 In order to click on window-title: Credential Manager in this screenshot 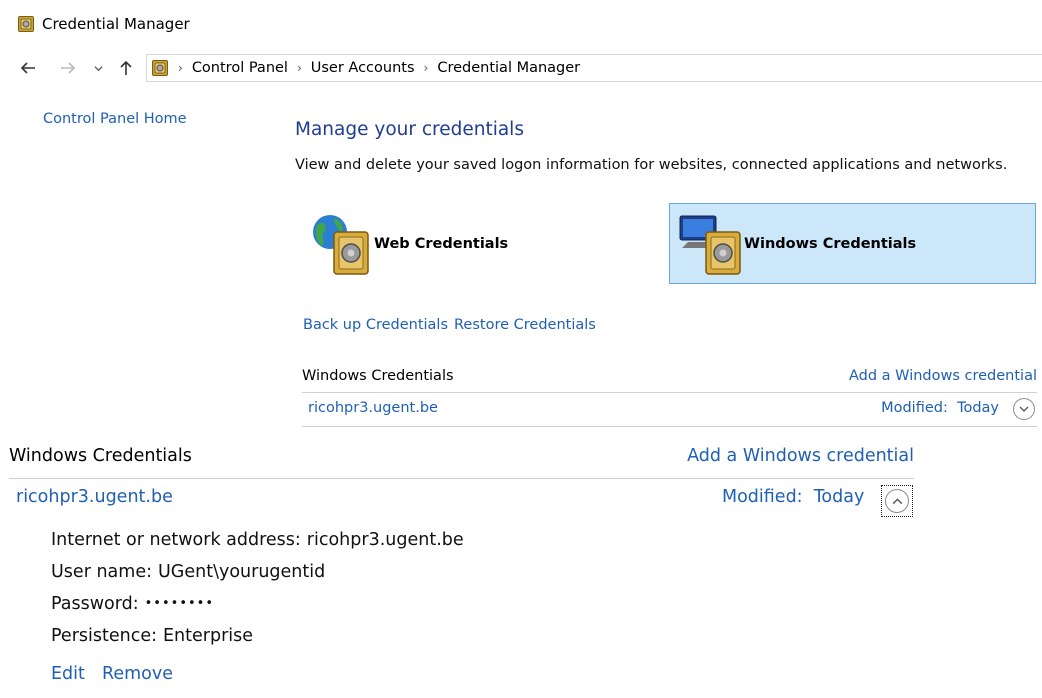, I will do `click(116, 24)`.